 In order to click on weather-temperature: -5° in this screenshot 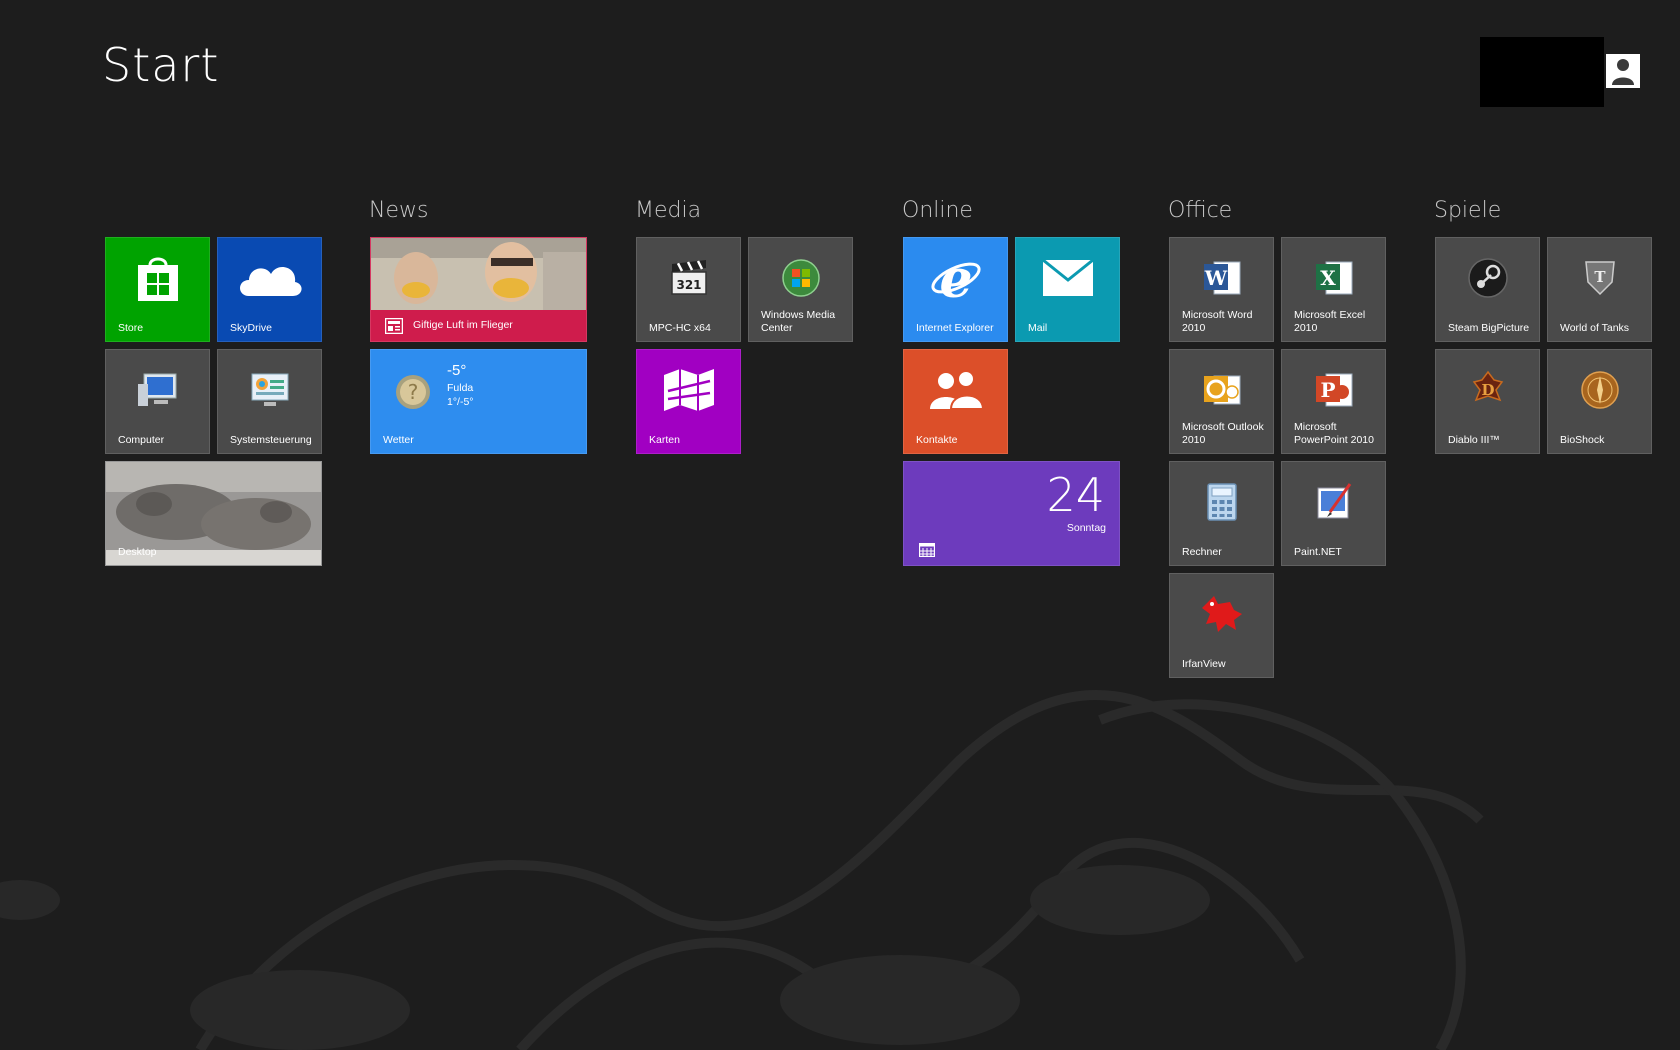, I will do `click(457, 370)`.